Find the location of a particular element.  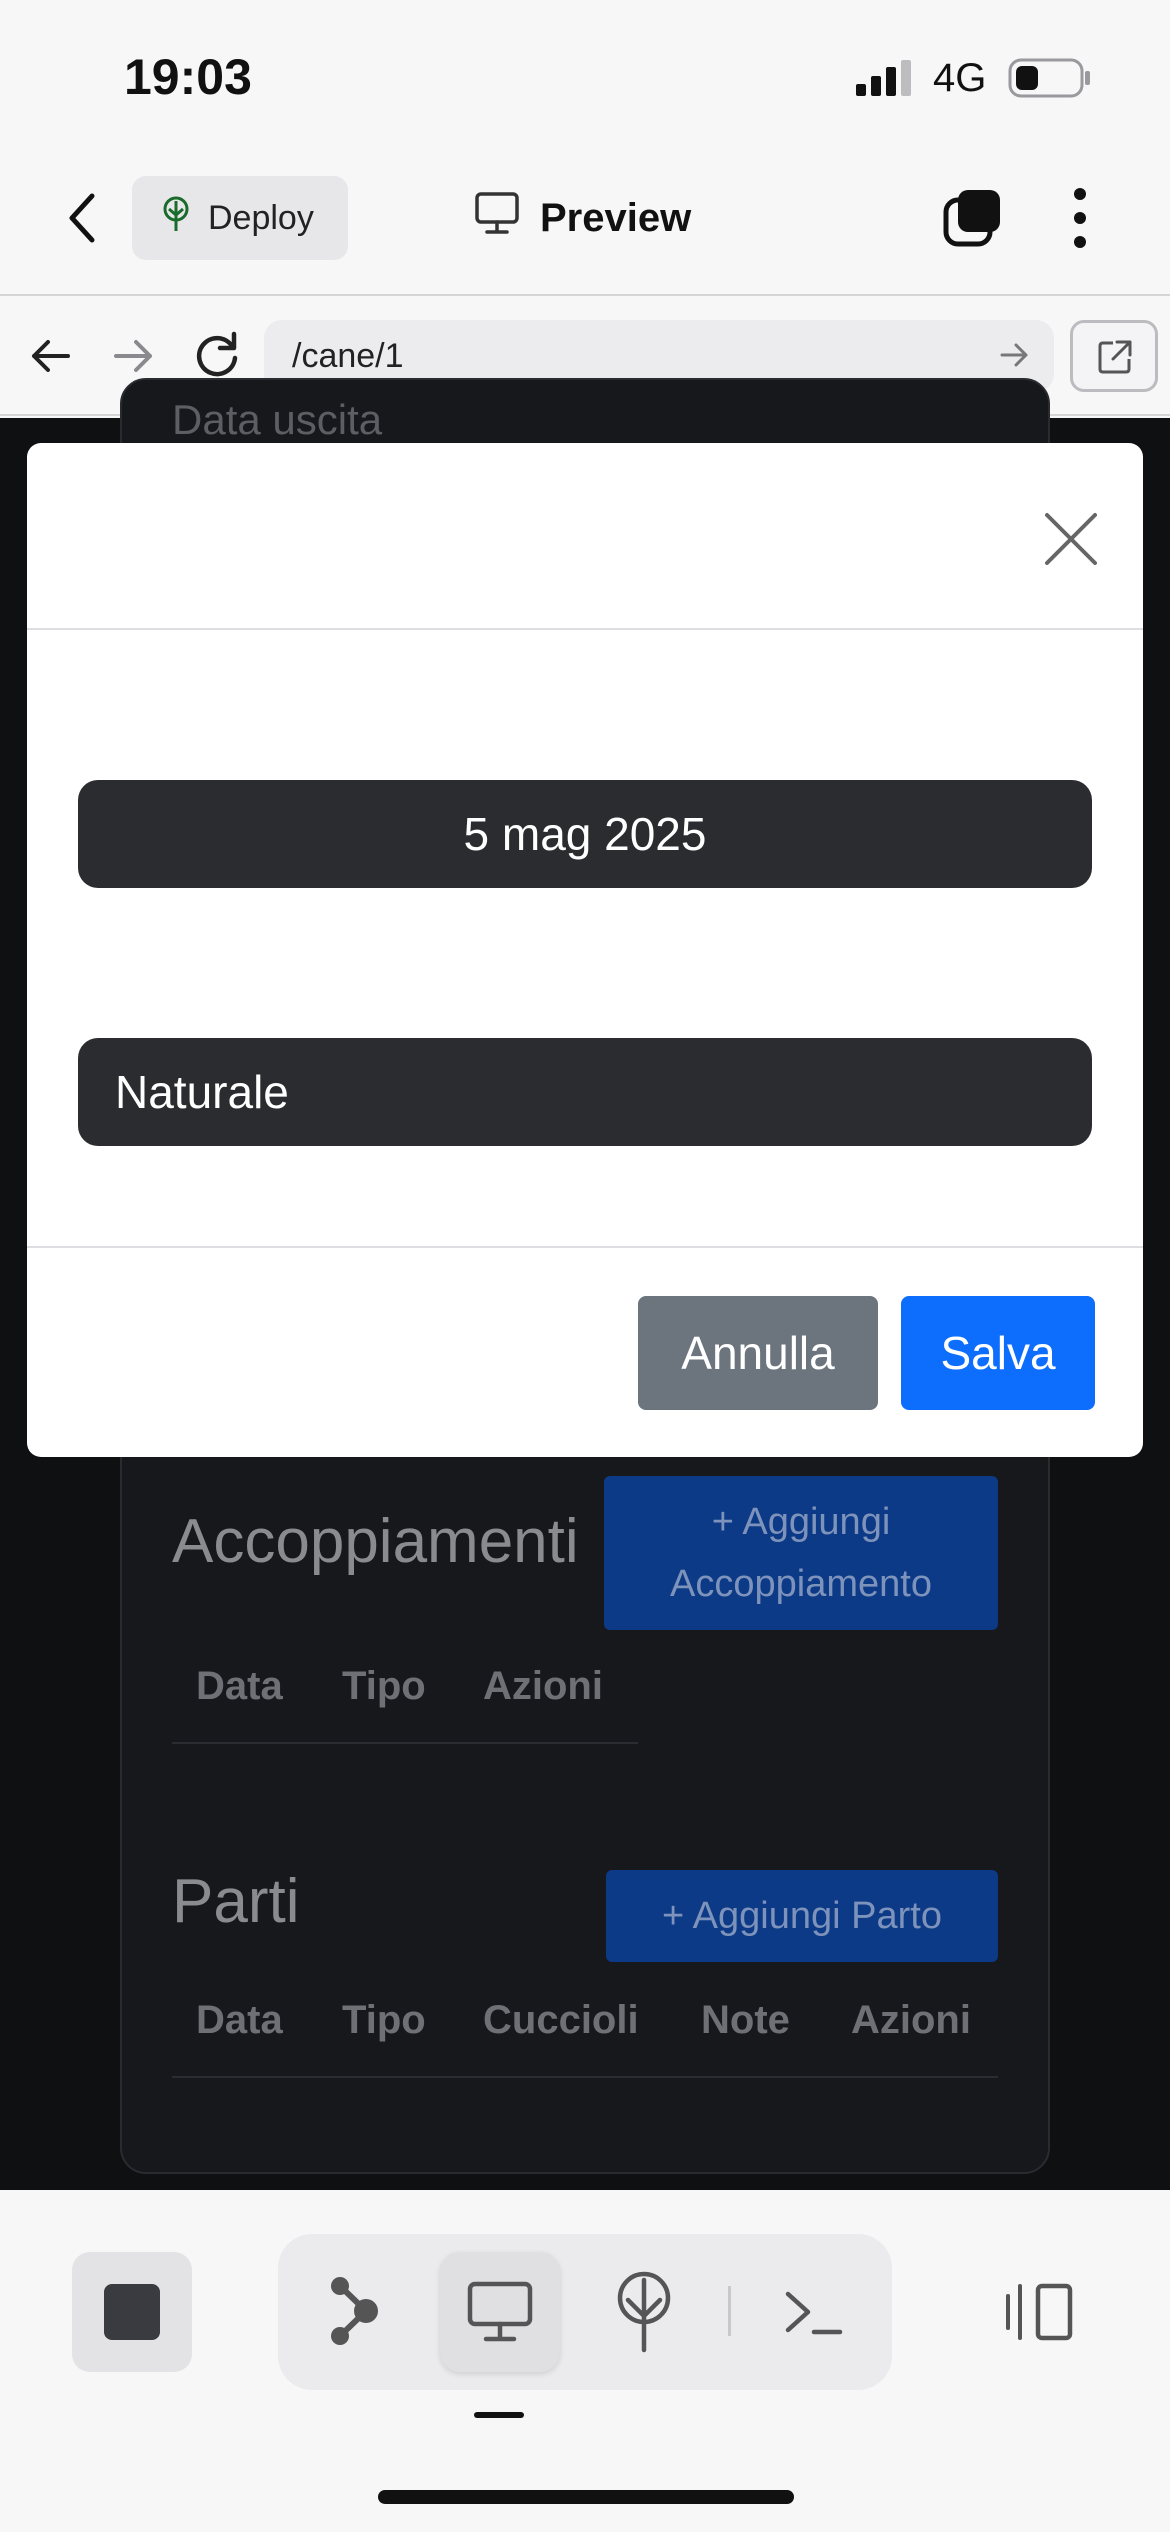

network-label: 4G is located at coordinates (960, 78).